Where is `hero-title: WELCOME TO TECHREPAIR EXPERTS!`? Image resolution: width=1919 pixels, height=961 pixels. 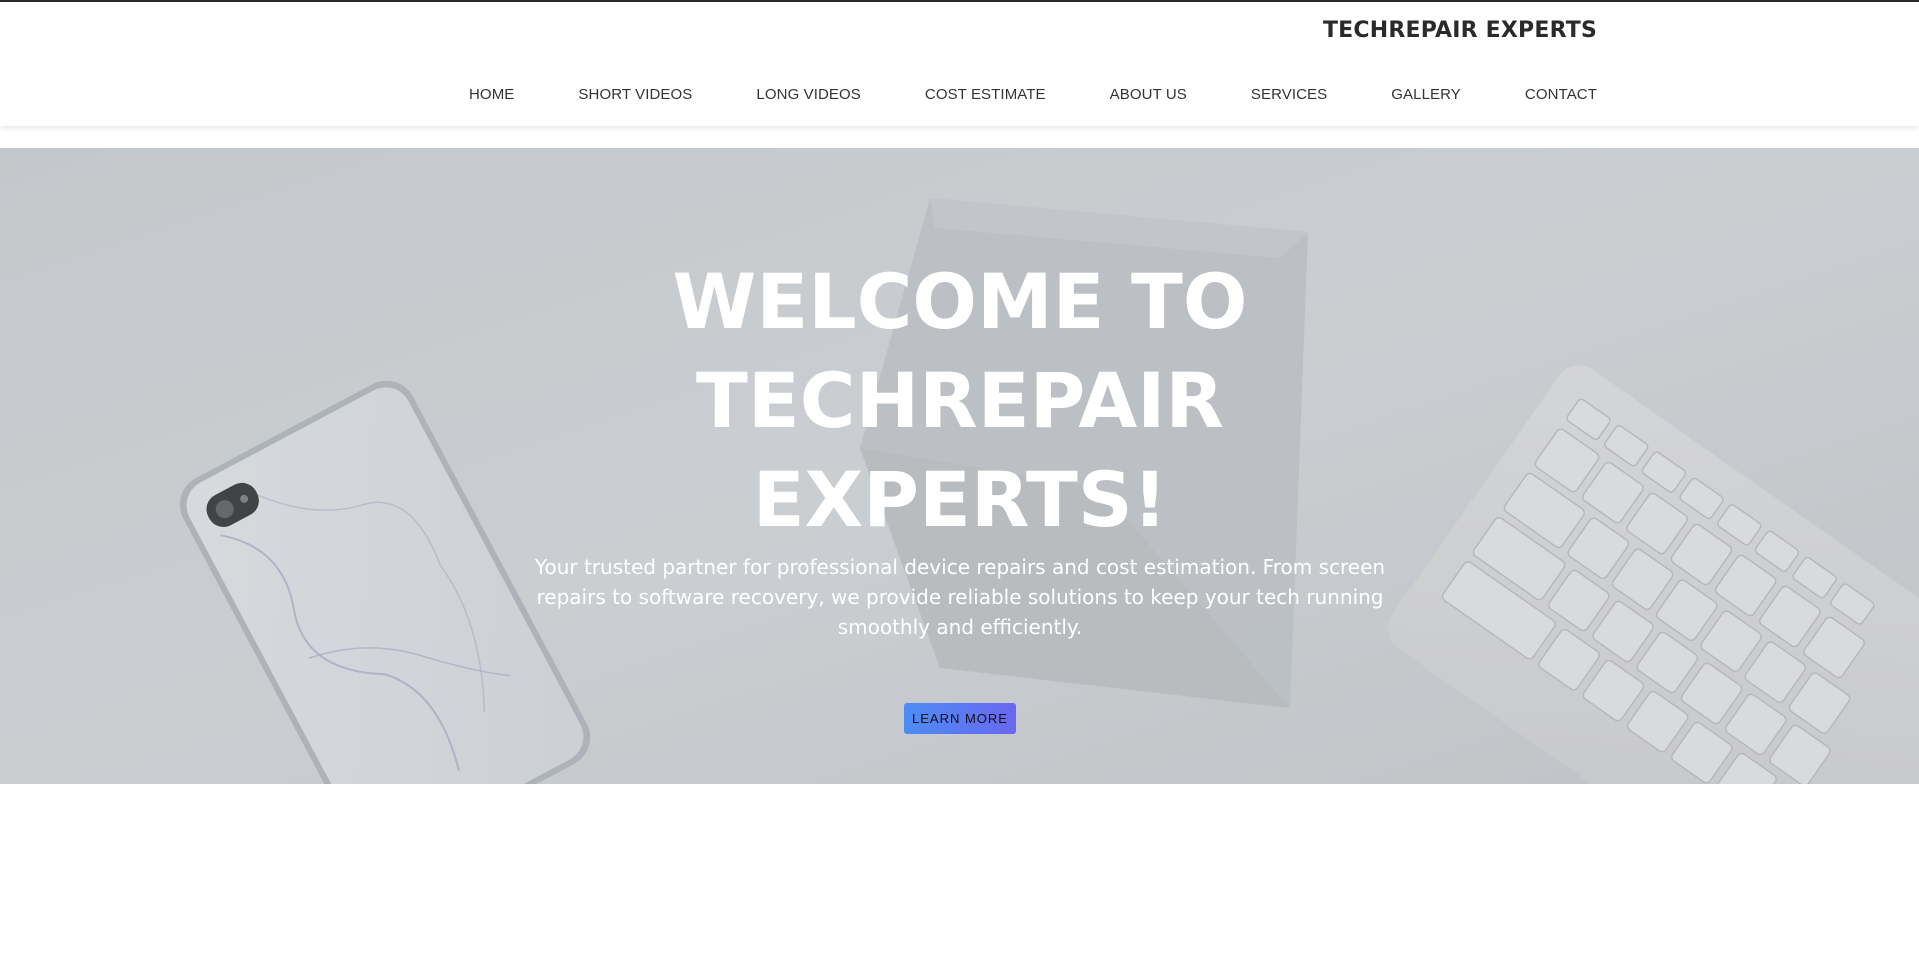 hero-title: WELCOME TO TECHREPAIR EXPERTS! is located at coordinates (960, 400).